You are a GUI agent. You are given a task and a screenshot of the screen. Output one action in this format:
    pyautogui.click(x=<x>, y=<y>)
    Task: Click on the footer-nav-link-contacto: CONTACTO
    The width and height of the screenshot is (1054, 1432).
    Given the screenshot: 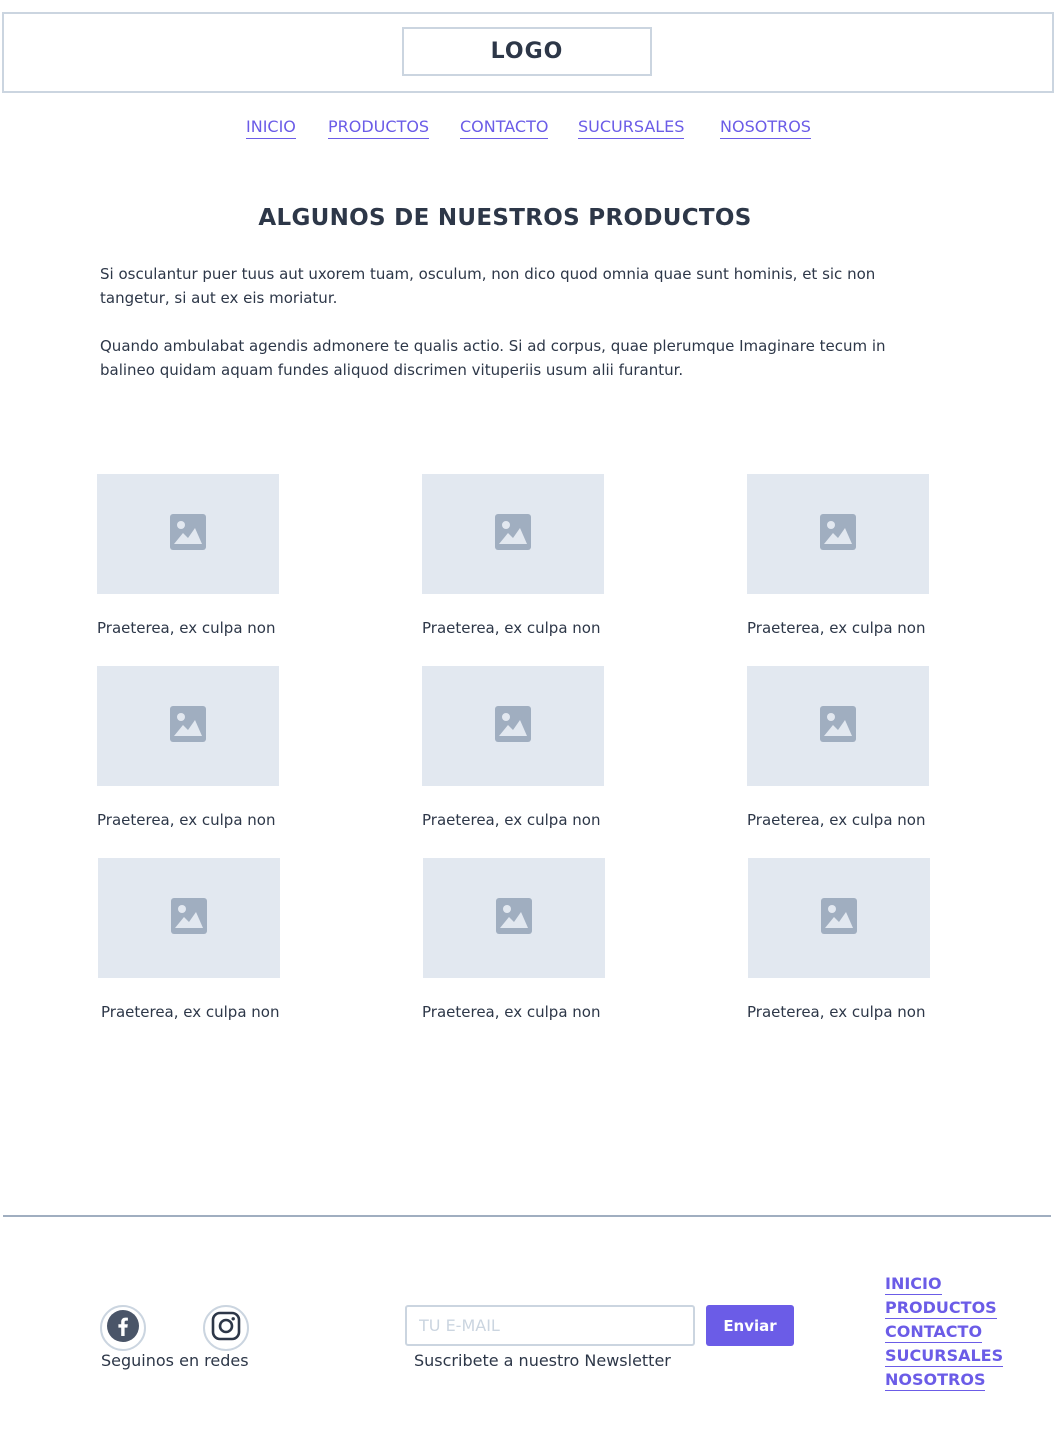 What is the action you would take?
    pyautogui.click(x=934, y=1332)
    